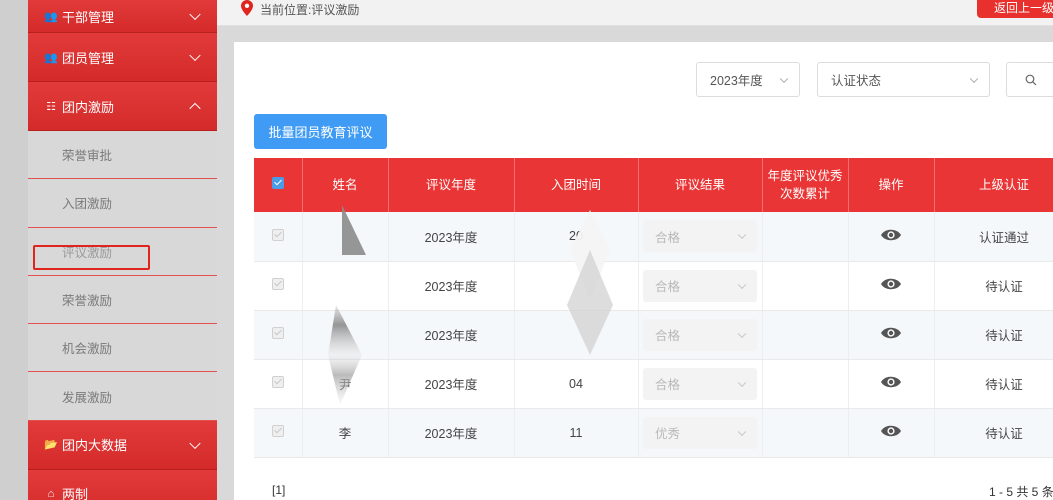 Image resolution: width=1053 pixels, height=500 pixels. What do you see at coordinates (736, 81) in the screenshot?
I see `year-select-value: 2023年度` at bounding box center [736, 81].